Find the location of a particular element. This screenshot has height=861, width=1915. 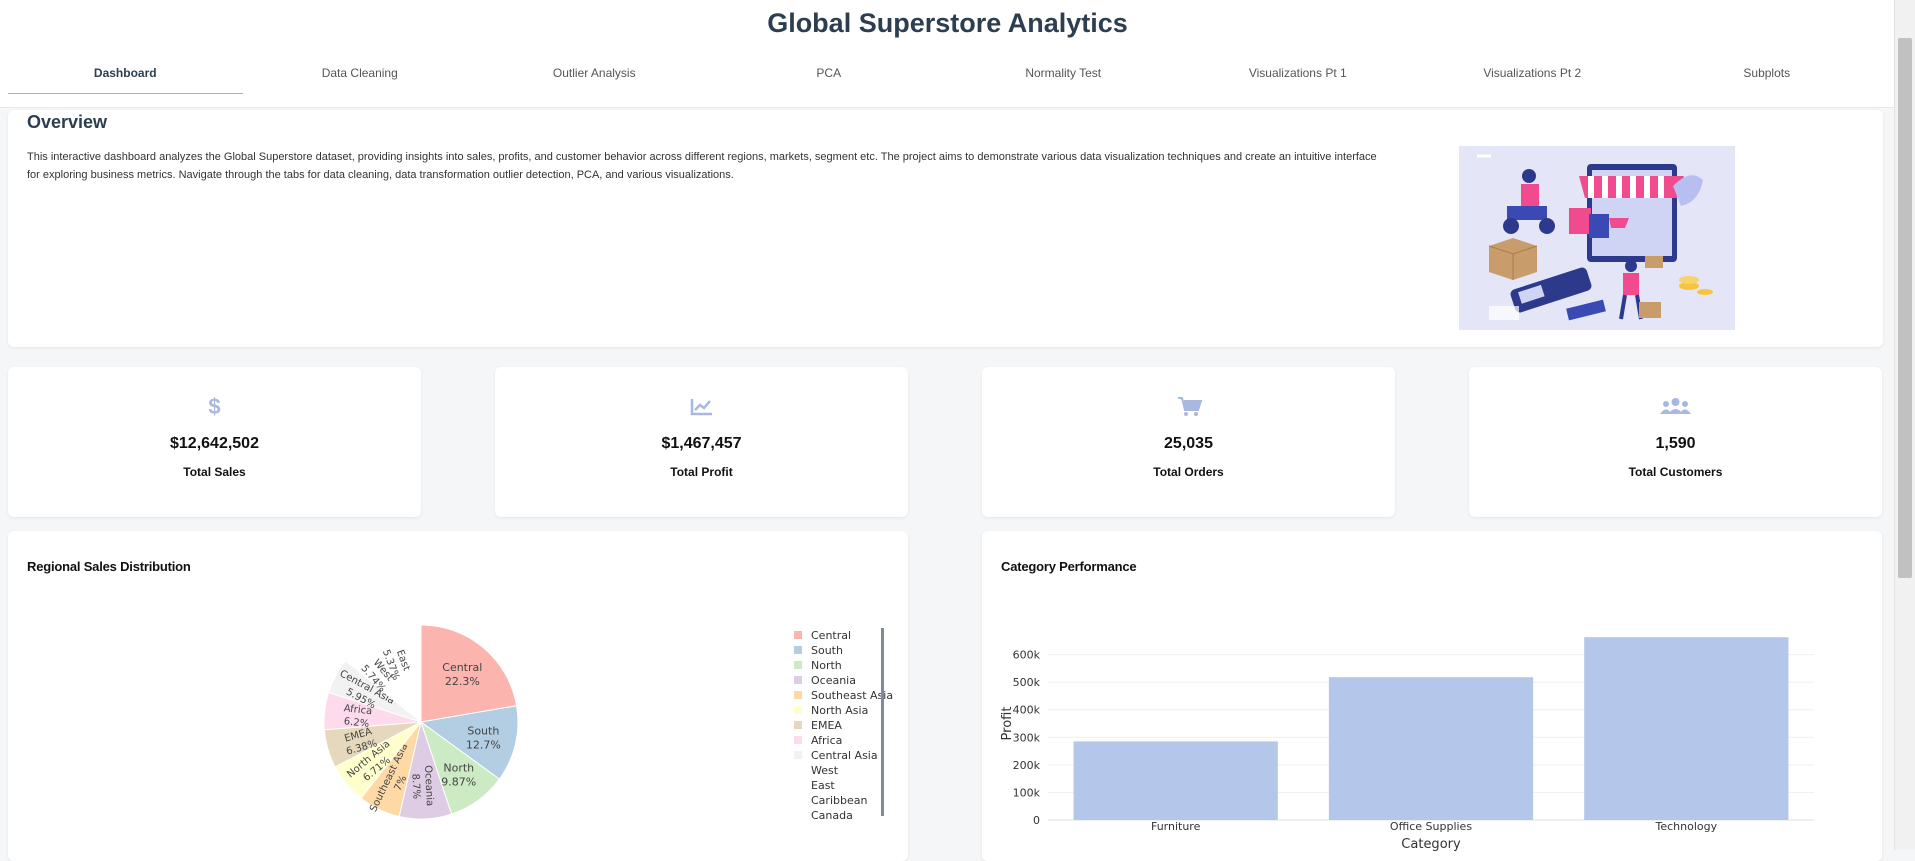

pie-slice-label: Oceania is located at coordinates (428, 785).